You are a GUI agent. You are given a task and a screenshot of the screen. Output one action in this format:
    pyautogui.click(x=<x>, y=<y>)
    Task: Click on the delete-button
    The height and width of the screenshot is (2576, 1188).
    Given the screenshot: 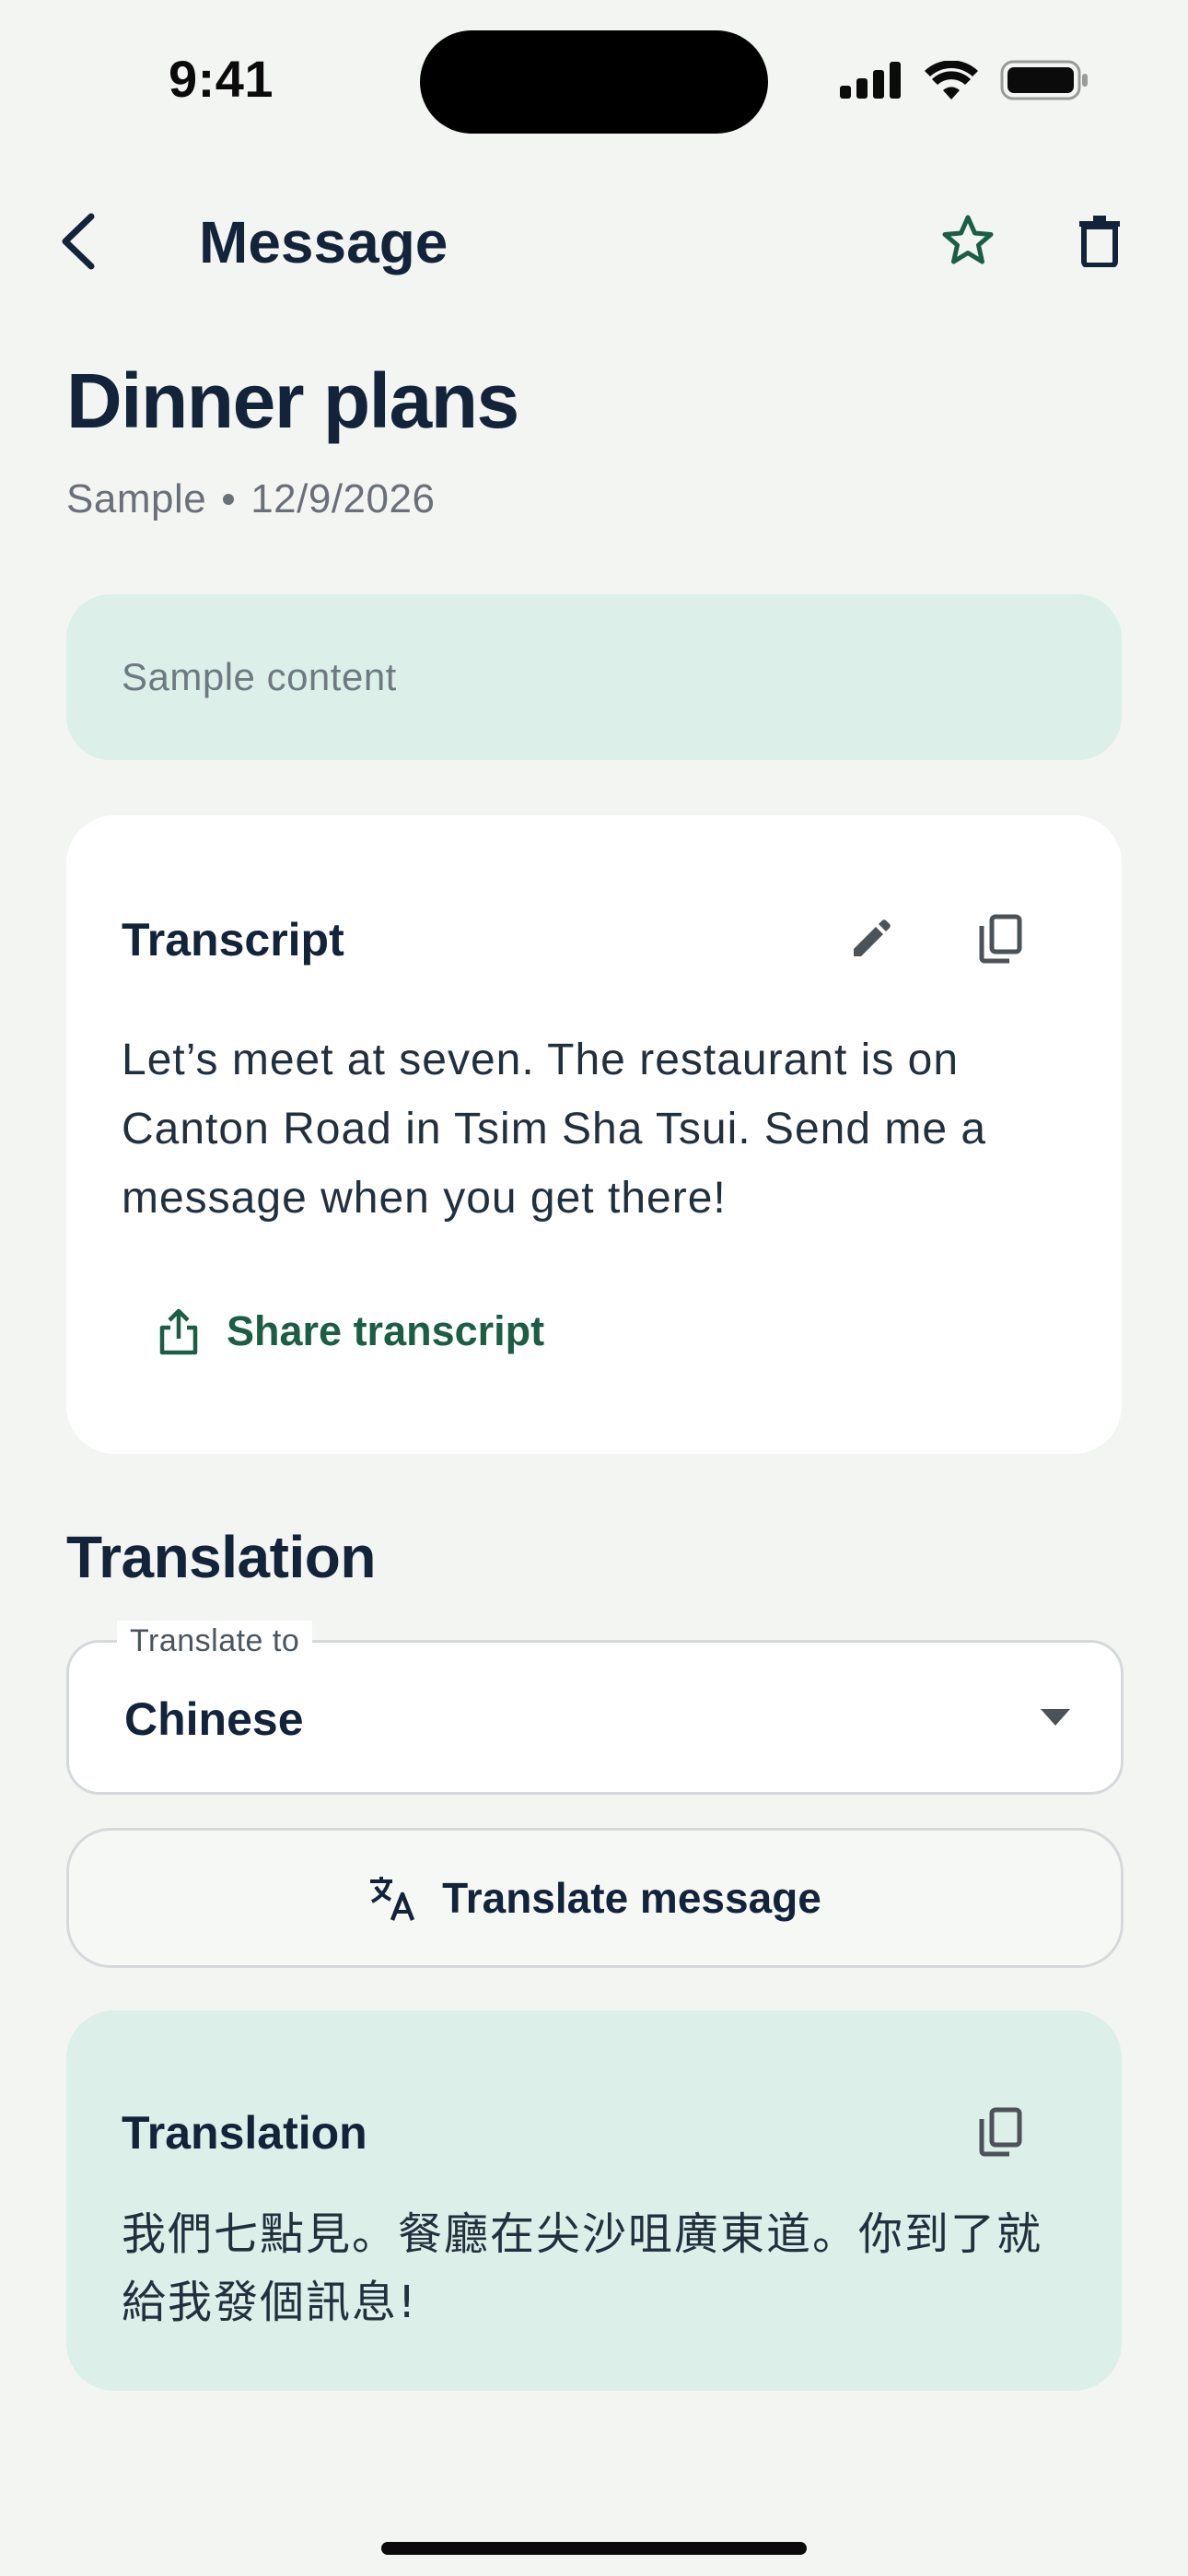 What is the action you would take?
    pyautogui.click(x=1100, y=240)
    